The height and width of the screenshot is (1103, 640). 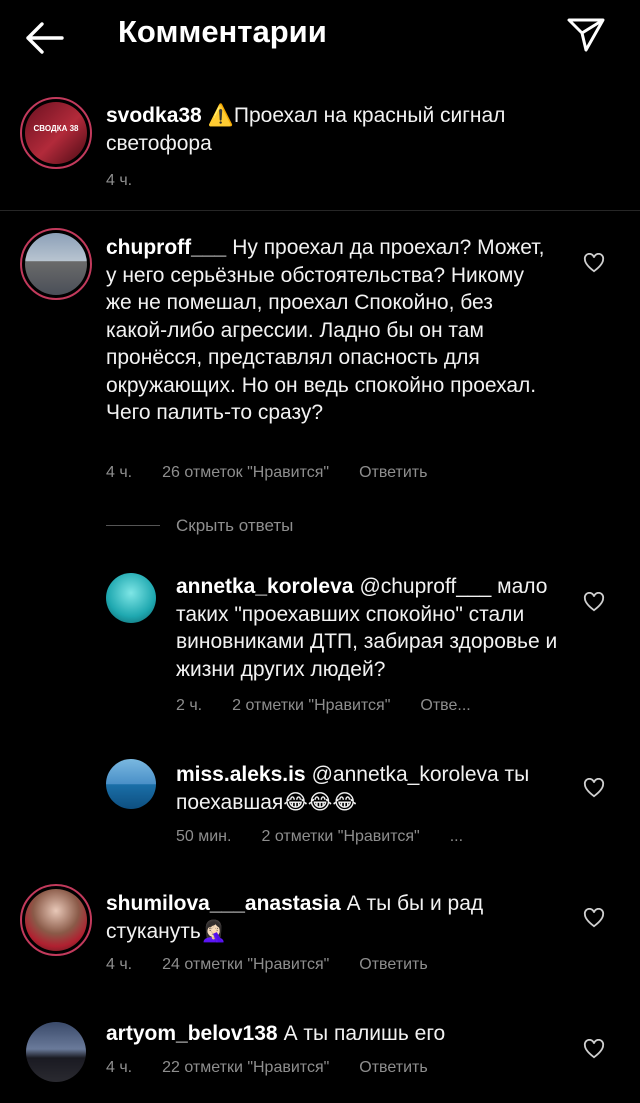 What do you see at coordinates (204, 836) in the screenshot?
I see `reply-time: 50 мин.` at bounding box center [204, 836].